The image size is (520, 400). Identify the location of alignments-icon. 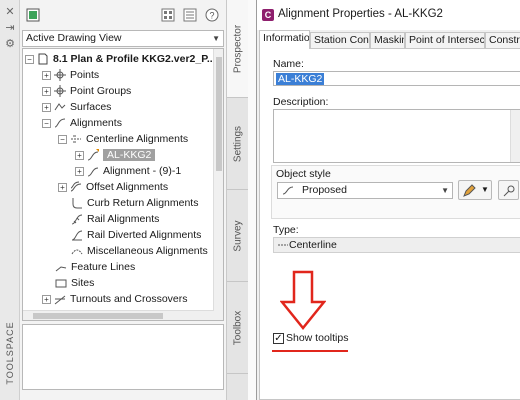
(60, 123).